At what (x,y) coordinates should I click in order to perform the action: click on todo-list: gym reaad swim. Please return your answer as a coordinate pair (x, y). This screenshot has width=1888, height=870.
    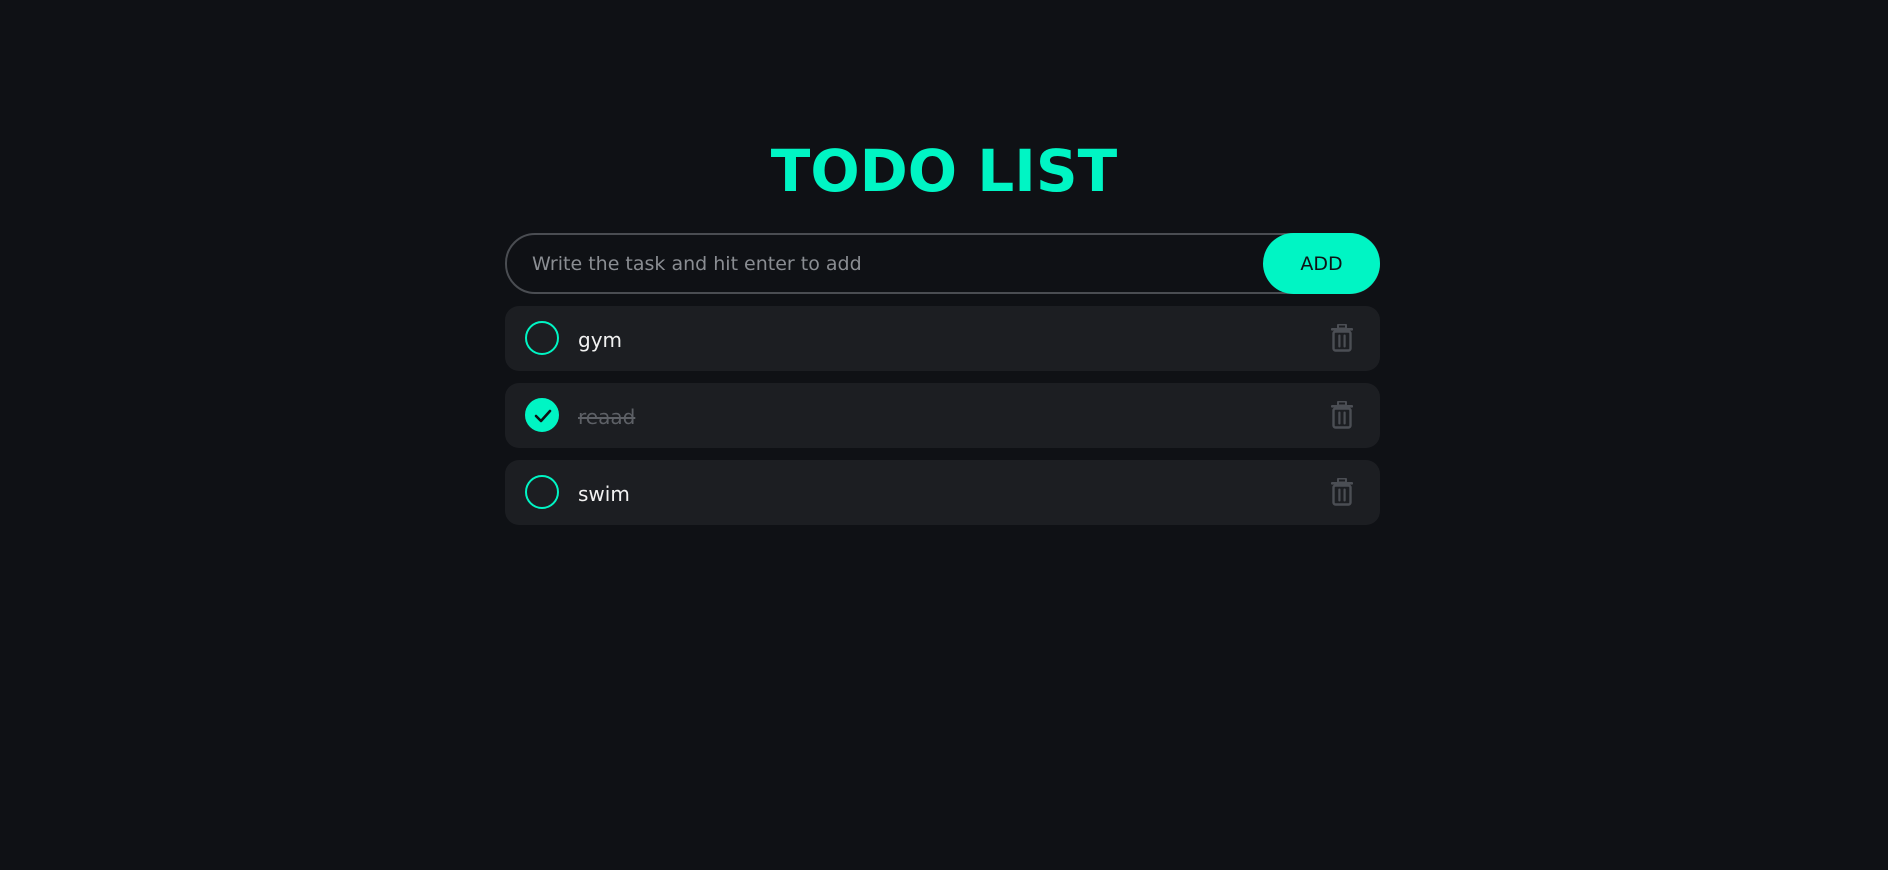
    Looking at the image, I should click on (942, 421).